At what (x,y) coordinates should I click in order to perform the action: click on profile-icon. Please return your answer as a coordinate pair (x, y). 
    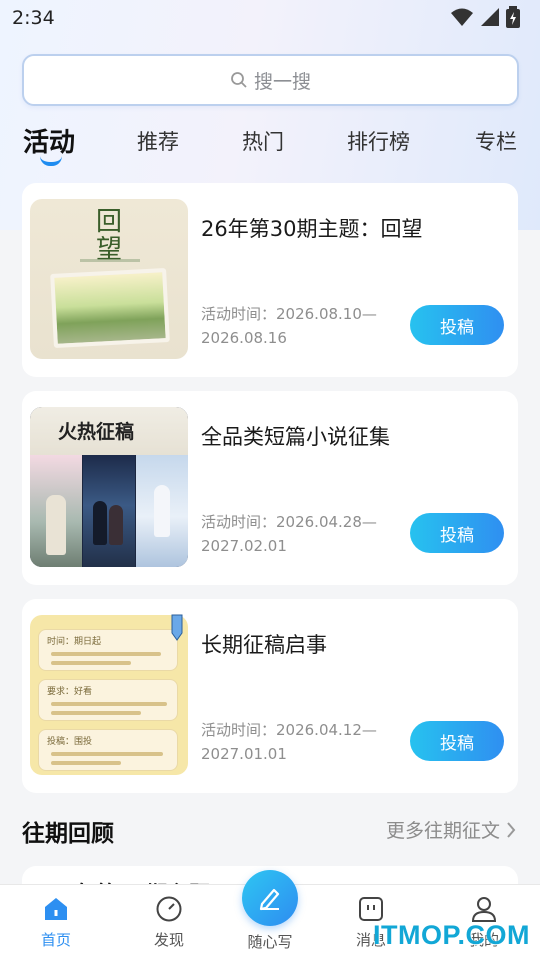
    Looking at the image, I should click on (484, 909).